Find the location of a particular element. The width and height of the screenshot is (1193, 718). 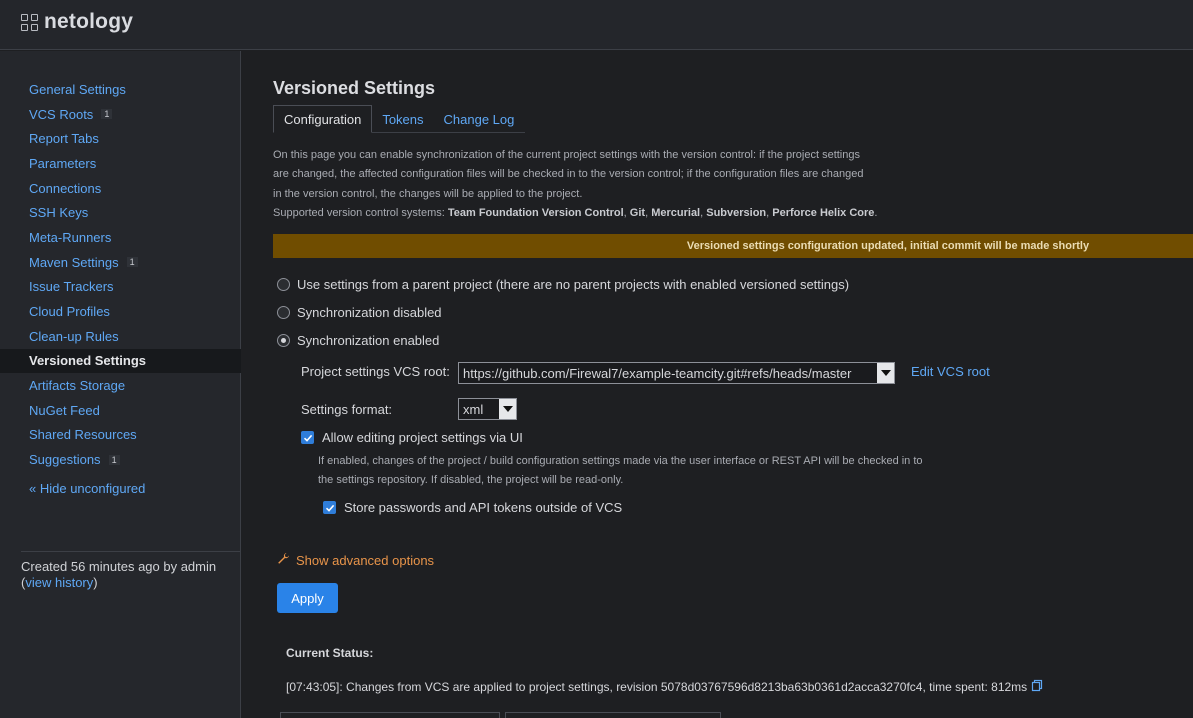

radio-label: Synchronization disabled is located at coordinates (369, 312).